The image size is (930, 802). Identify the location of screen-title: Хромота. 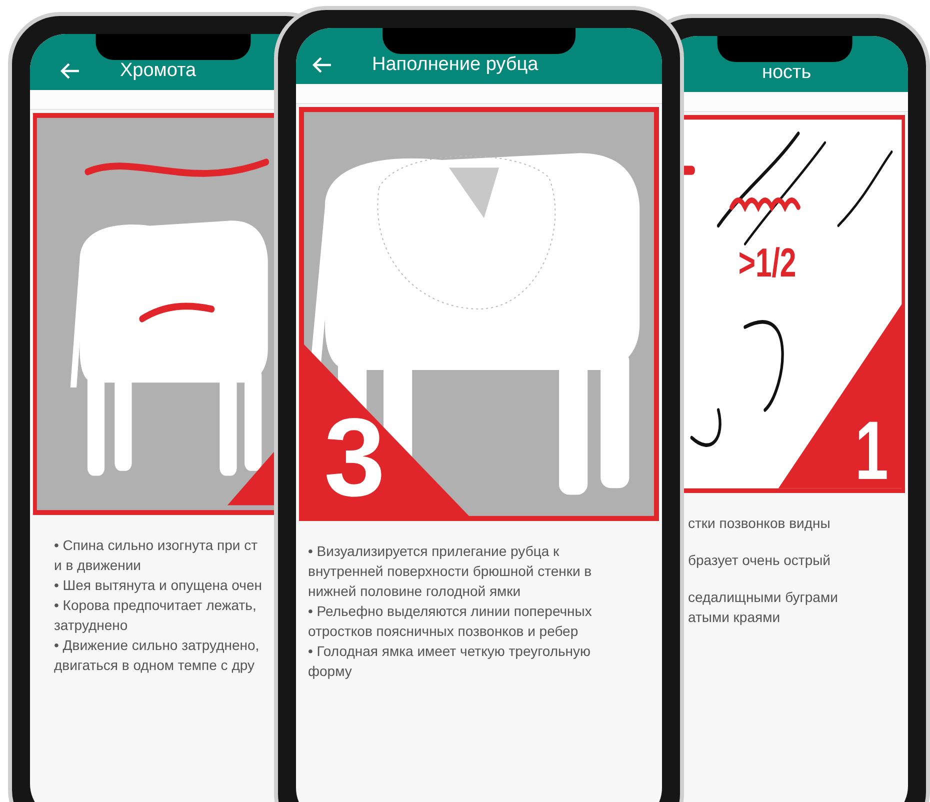
(158, 70).